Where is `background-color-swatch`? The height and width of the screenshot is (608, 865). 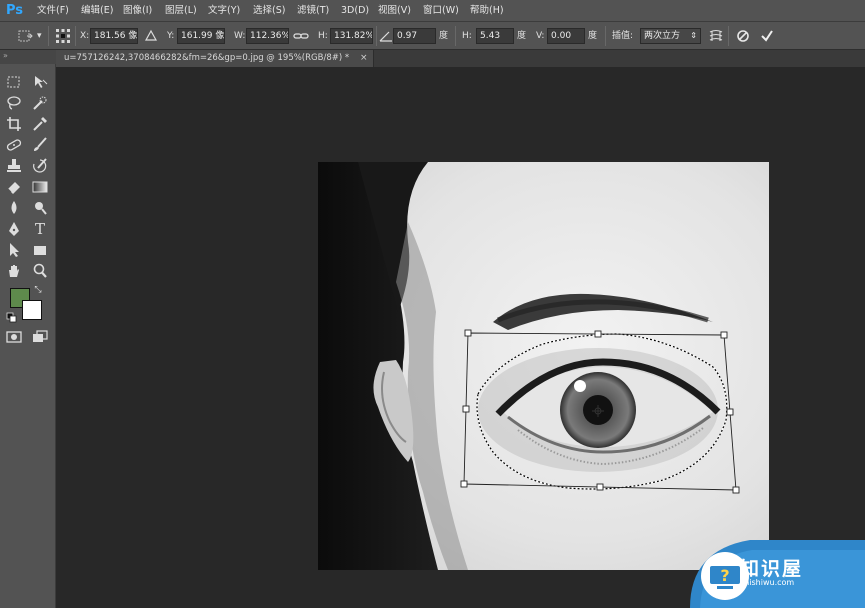 background-color-swatch is located at coordinates (32, 310).